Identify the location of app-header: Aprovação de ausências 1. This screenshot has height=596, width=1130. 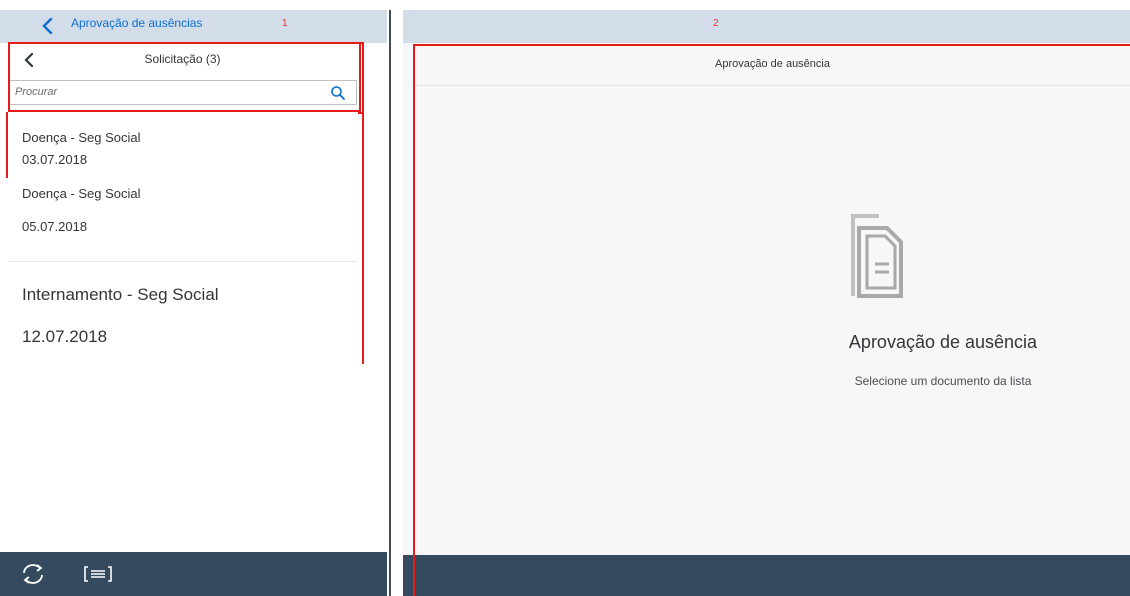
(193, 26).